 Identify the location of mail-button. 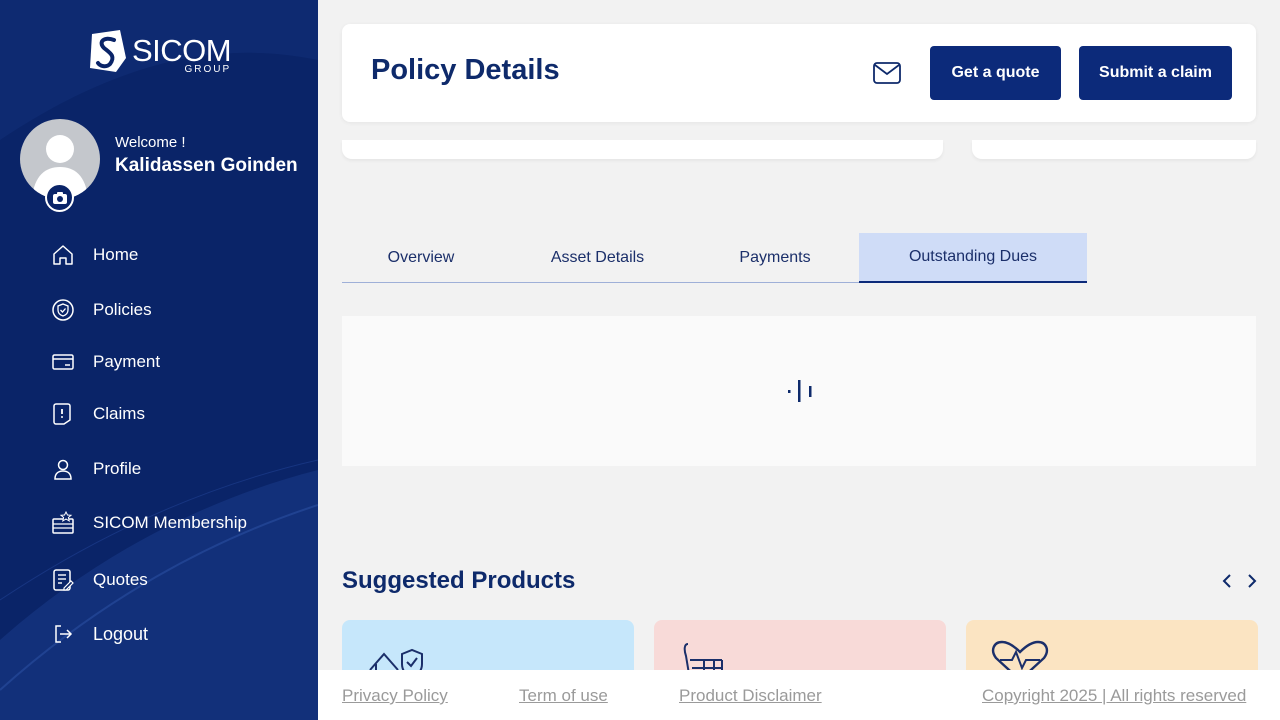
(887, 73).